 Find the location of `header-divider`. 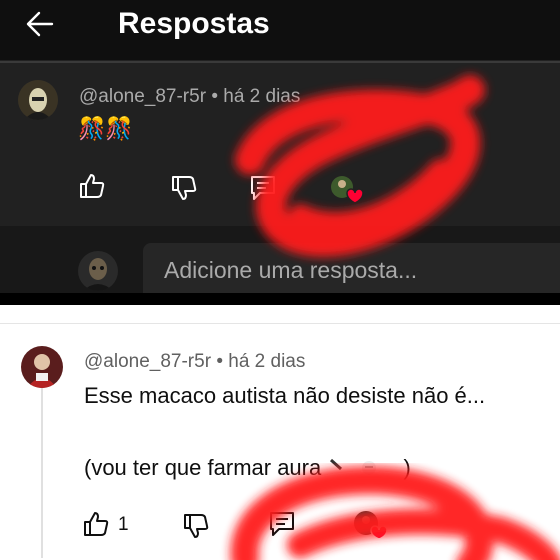

header-divider is located at coordinates (280, 62).